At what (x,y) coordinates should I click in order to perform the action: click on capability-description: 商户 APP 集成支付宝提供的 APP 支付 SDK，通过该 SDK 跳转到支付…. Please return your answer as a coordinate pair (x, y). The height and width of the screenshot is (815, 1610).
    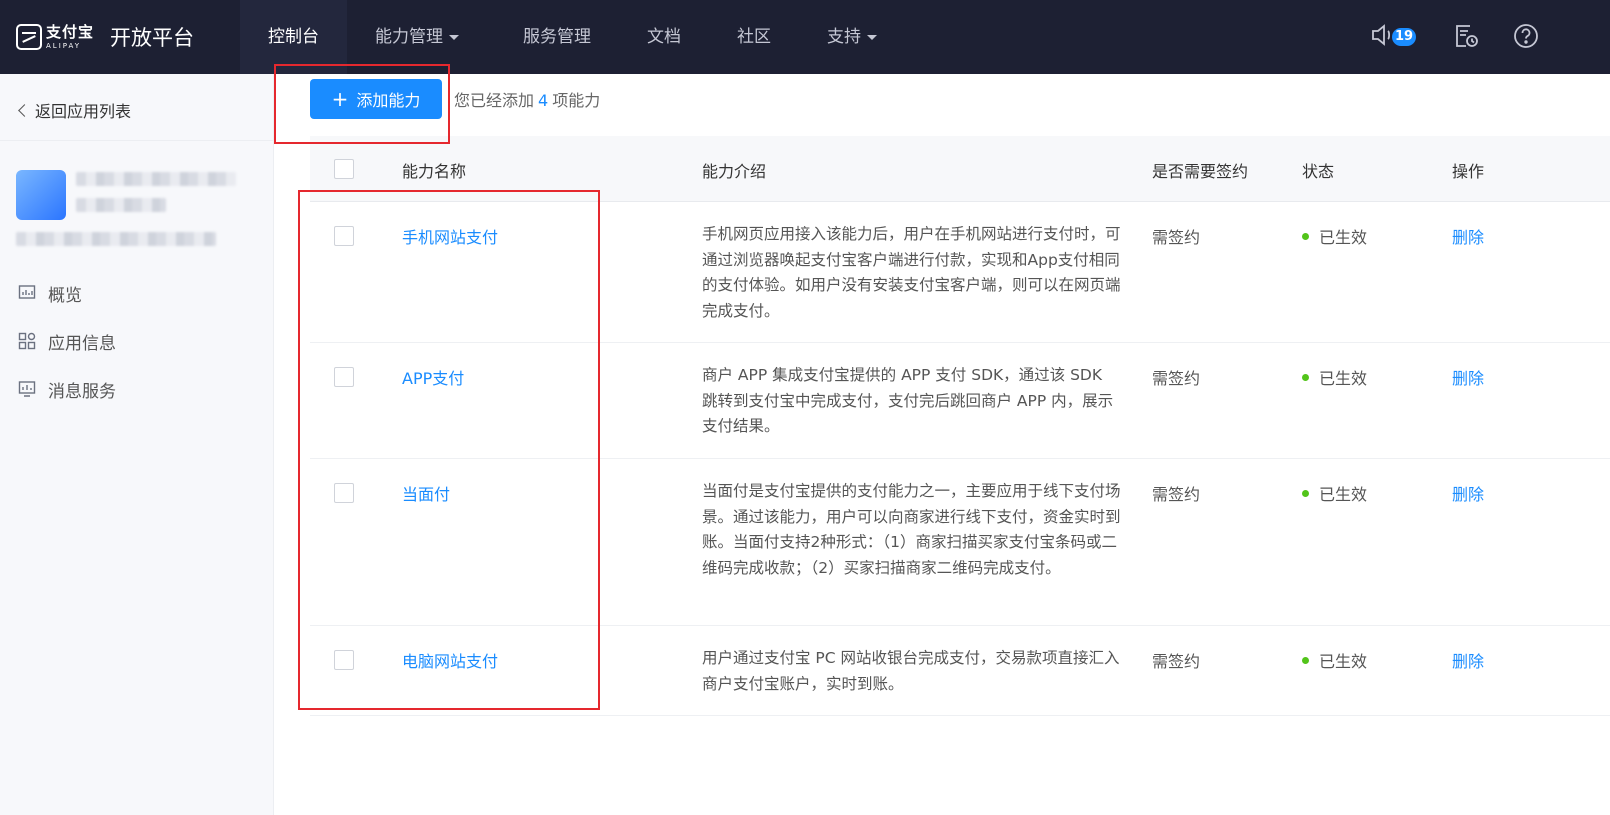
    Looking at the image, I should click on (908, 400).